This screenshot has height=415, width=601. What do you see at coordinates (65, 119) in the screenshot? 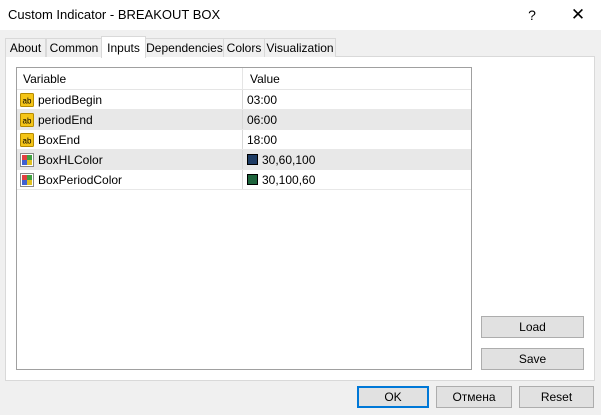
I see `variable-name: periodEnd` at bounding box center [65, 119].